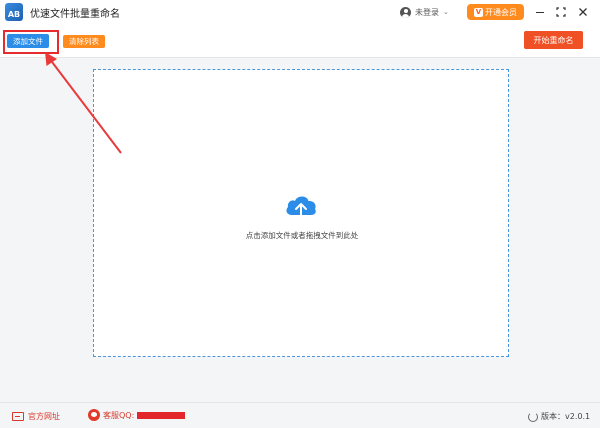  I want to click on vip-icon: V, so click(478, 12).